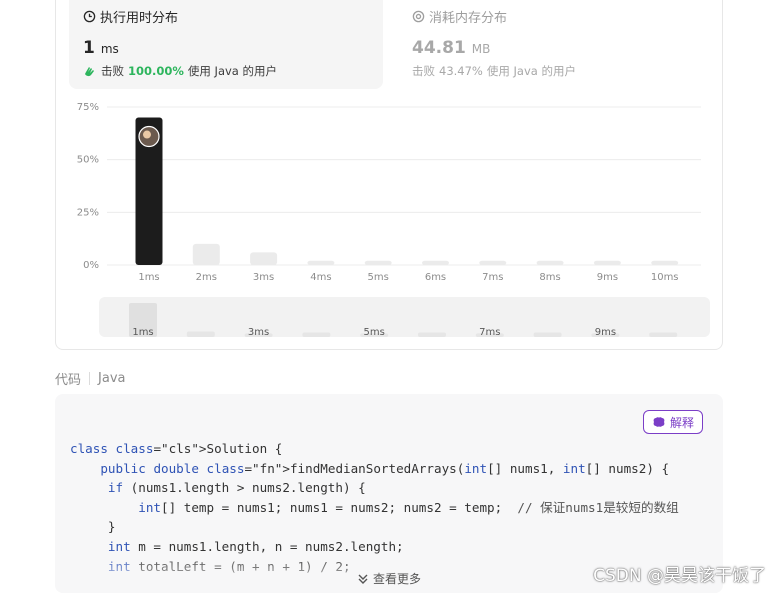  What do you see at coordinates (555, 44) in the screenshot?
I see `memory-card: 消耗内存分布 44.81 MB 击败 43.47% 使用 Java 的用户` at bounding box center [555, 44].